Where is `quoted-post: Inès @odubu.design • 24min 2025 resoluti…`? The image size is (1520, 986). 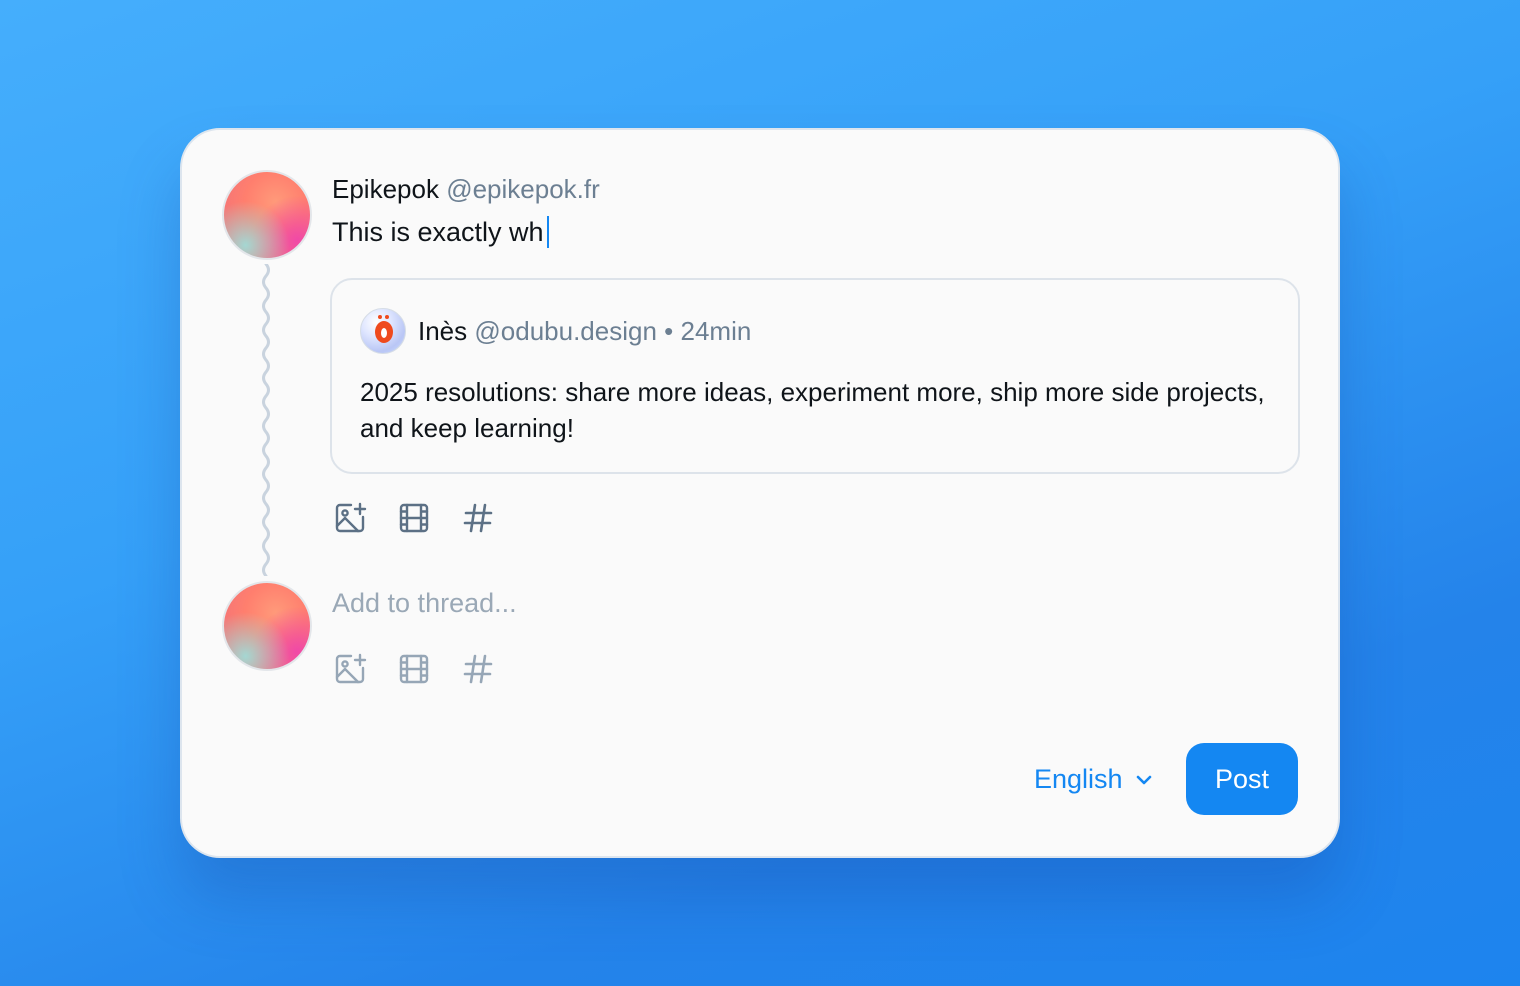
quoted-post: Inès @odubu.design • 24min 2025 resoluti… is located at coordinates (815, 376).